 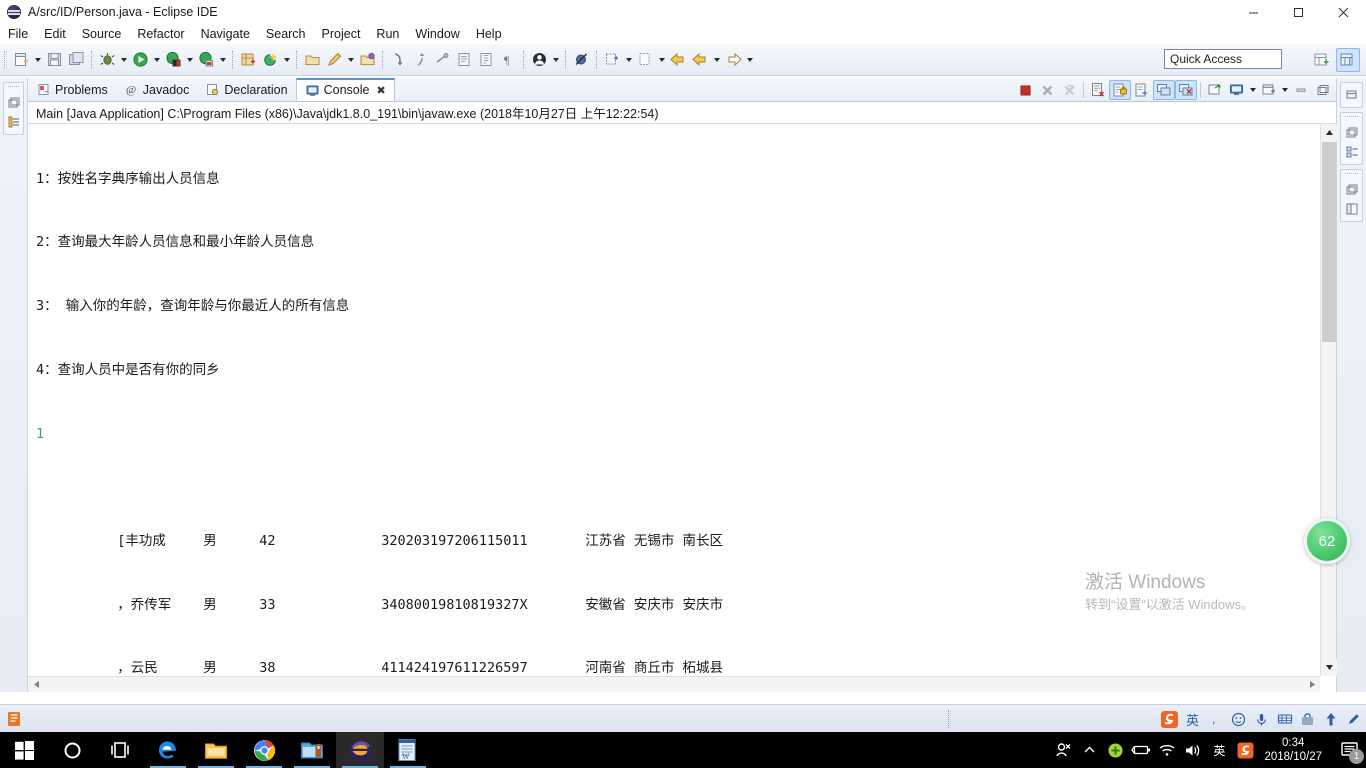 What do you see at coordinates (345, 89) in the screenshot?
I see `tab-console: Console ✖` at bounding box center [345, 89].